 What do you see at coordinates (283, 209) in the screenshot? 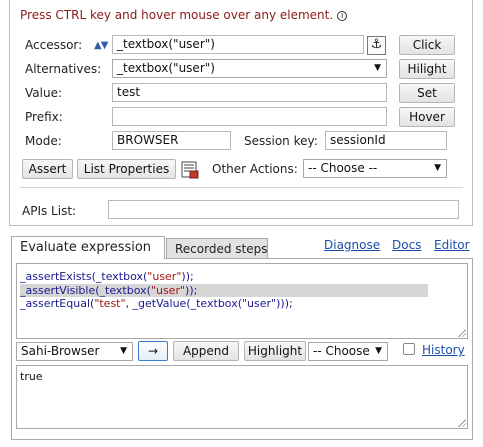
I see `apis-list-input` at bounding box center [283, 209].